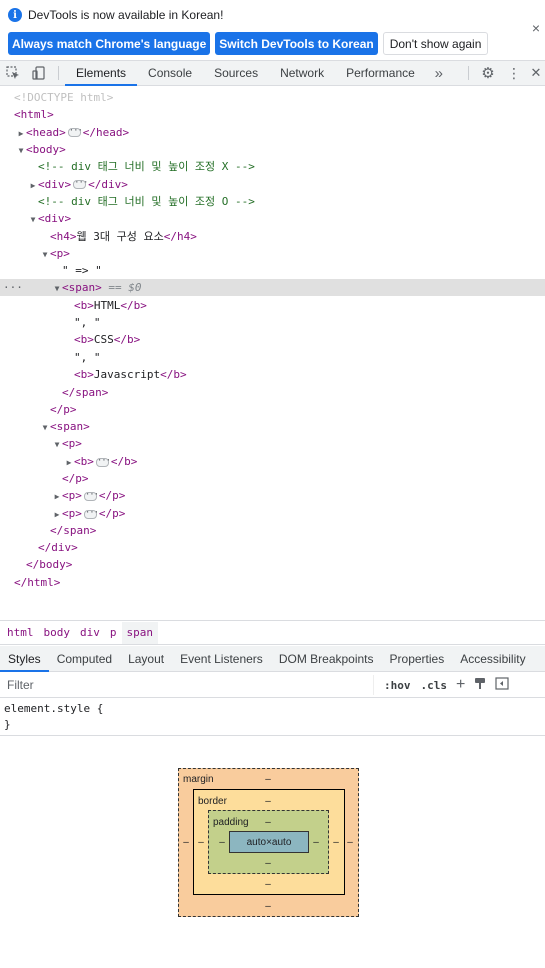 The image size is (545, 968). Describe the element at coordinates (188, 685) in the screenshot. I see `styles-filter-input` at that location.